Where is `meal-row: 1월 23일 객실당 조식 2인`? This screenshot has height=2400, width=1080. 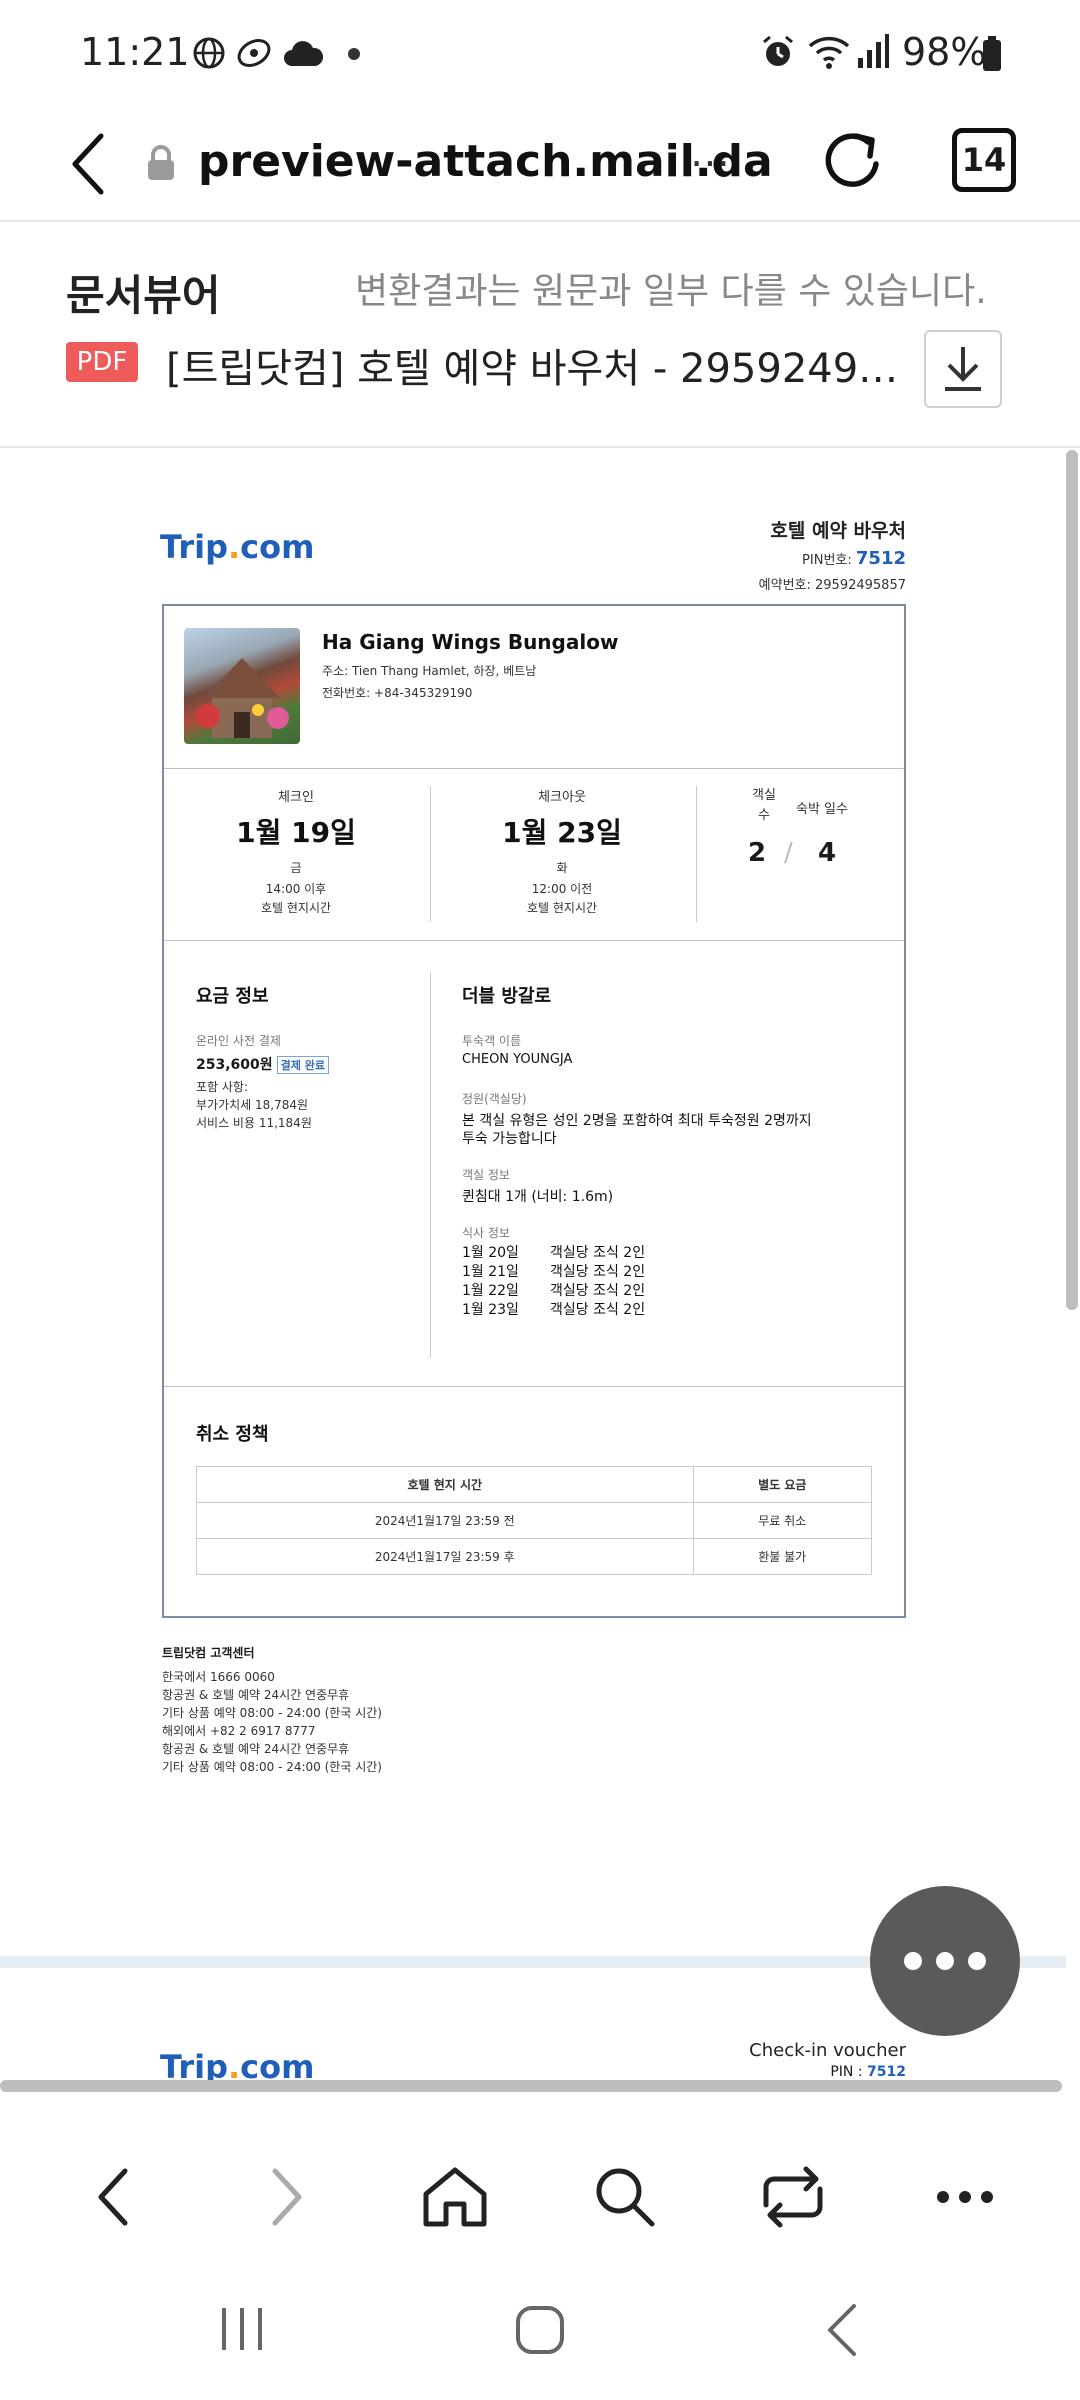 meal-row: 1월 23일 객실당 조식 2인 is located at coordinates (554, 1310).